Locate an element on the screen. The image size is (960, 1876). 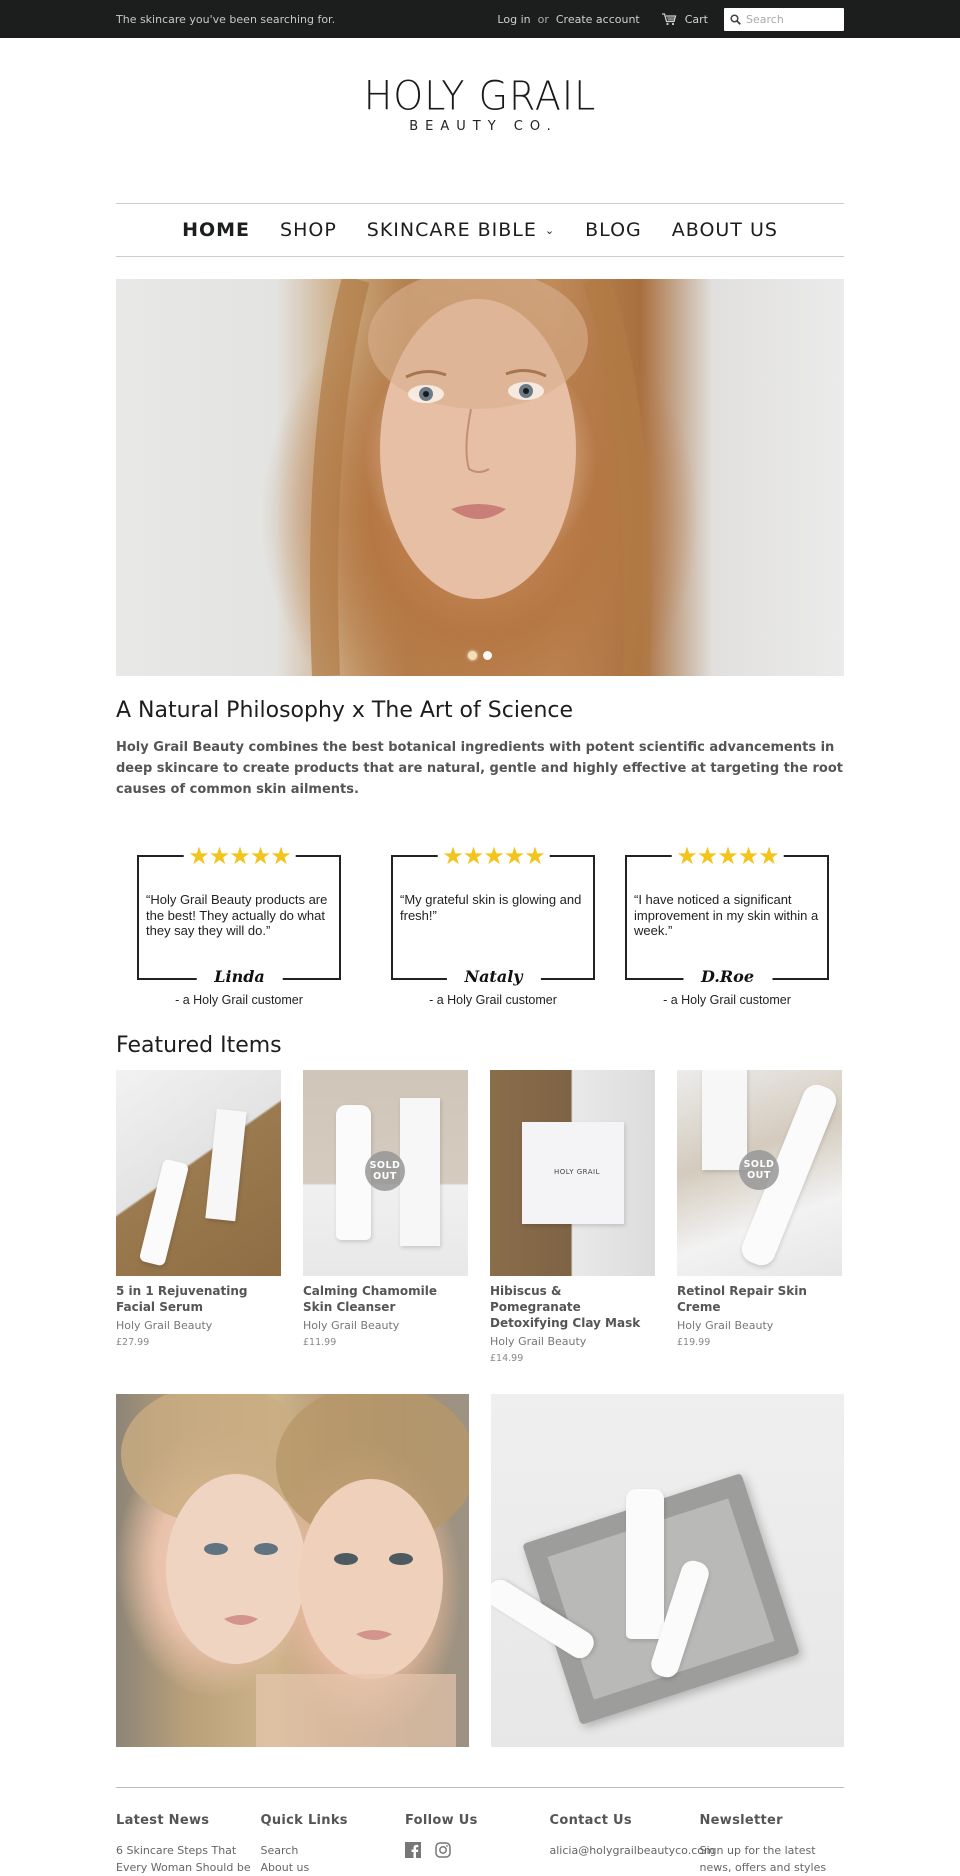
nav-skincare-bible-label: SKINCARE BIBLE is located at coordinates (451, 230).